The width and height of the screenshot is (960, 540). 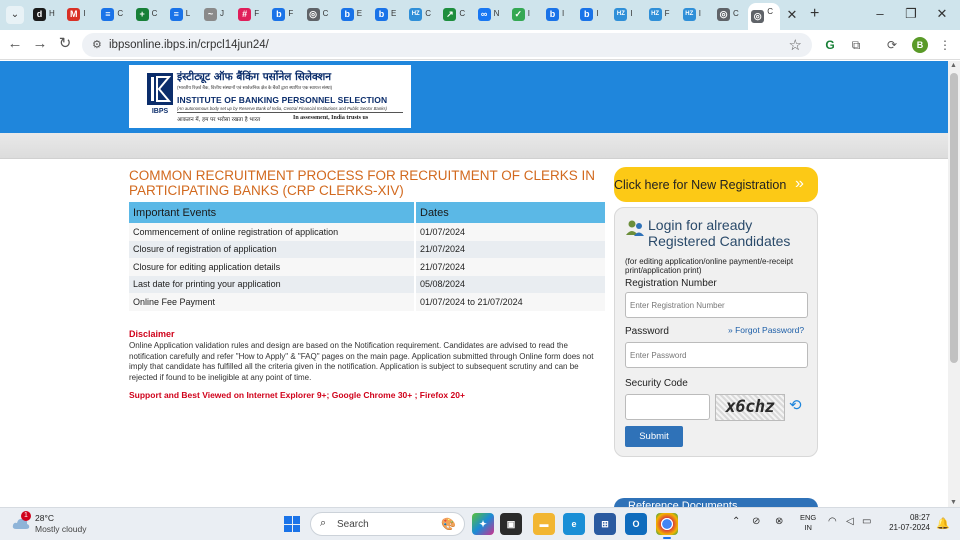 I want to click on reload-icon: ↻, so click(x=65, y=44).